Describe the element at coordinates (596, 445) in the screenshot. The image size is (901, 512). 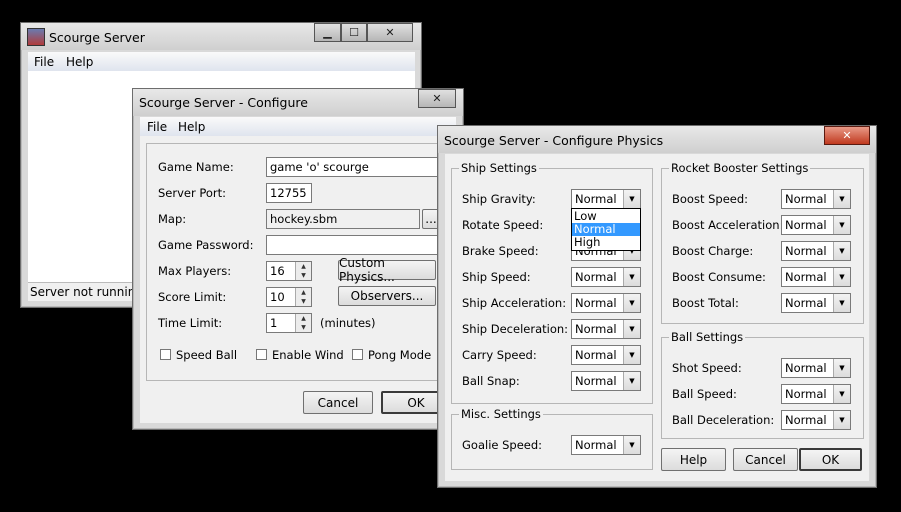
I see `goalie-speed-value: Normal` at that location.